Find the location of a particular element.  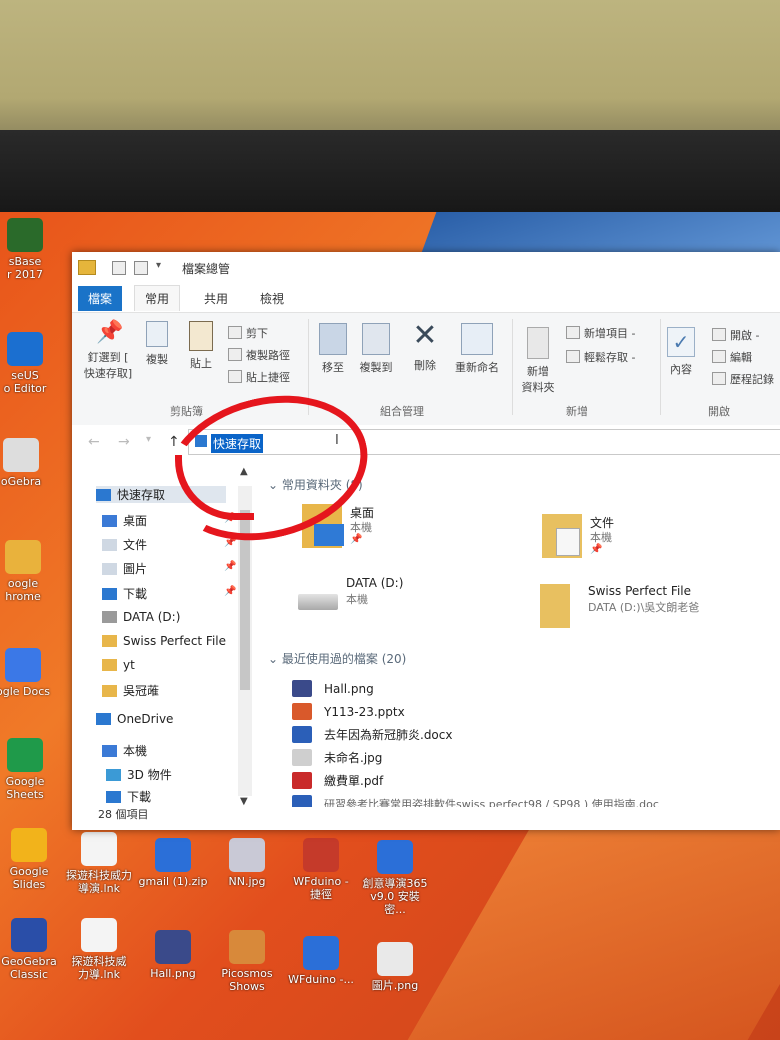

nav-item-label: yt is located at coordinates (129, 665).